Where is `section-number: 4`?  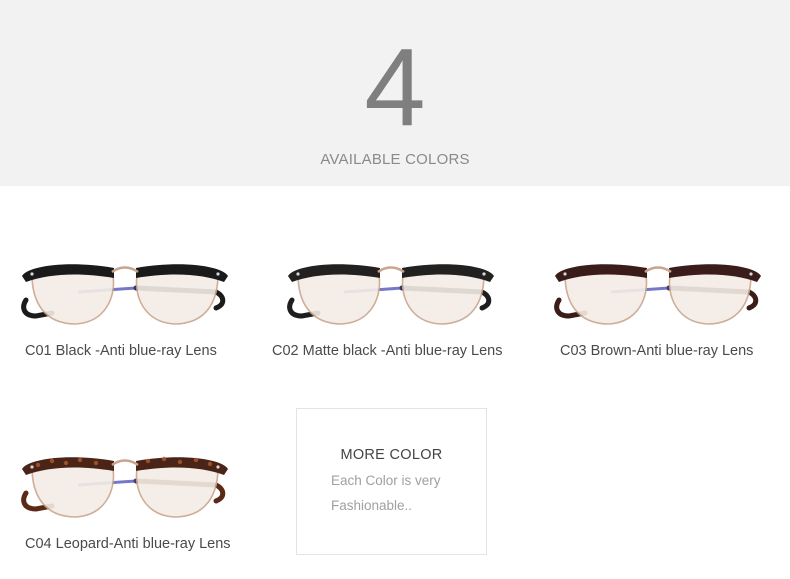 section-number: 4 is located at coordinates (395, 87).